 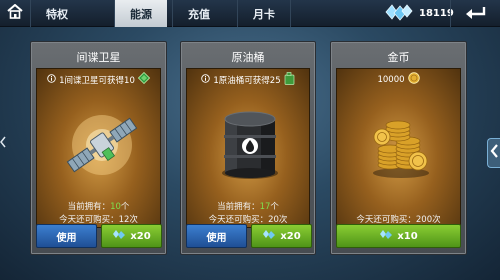 I want to click on tab-recharge: 充值, so click(x=198, y=13).